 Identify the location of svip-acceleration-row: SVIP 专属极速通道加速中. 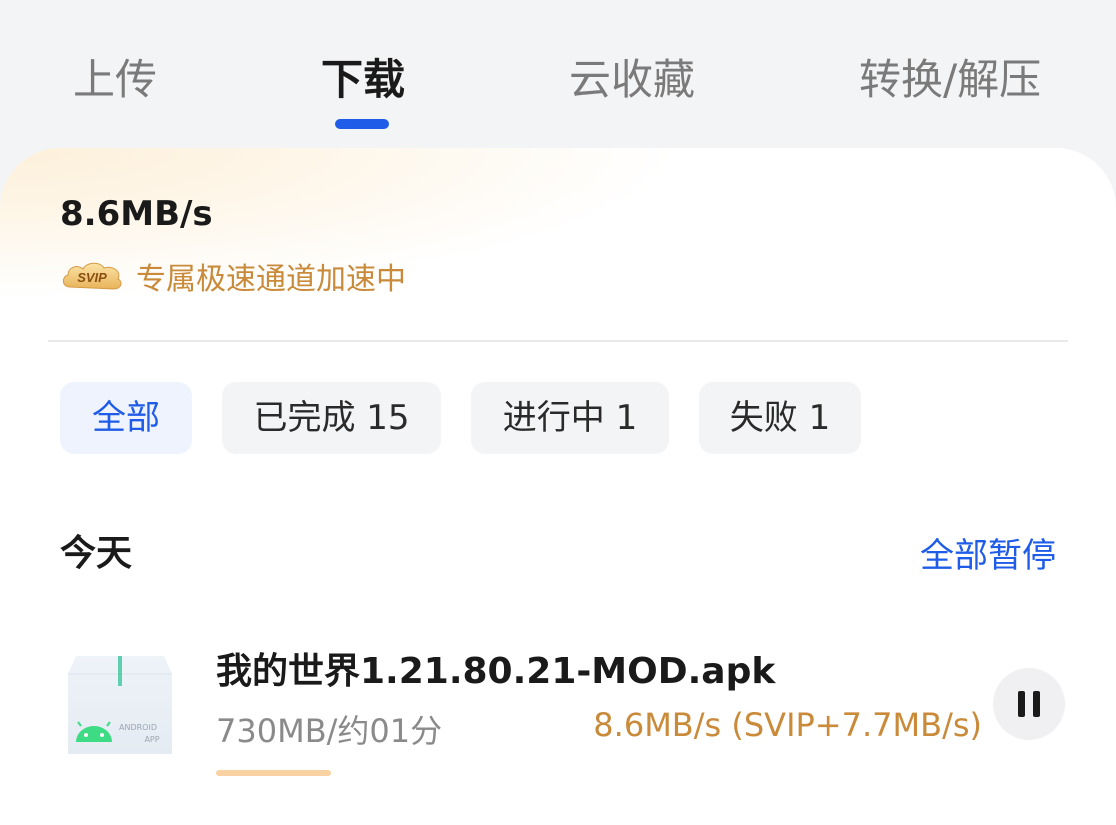
(233, 276).